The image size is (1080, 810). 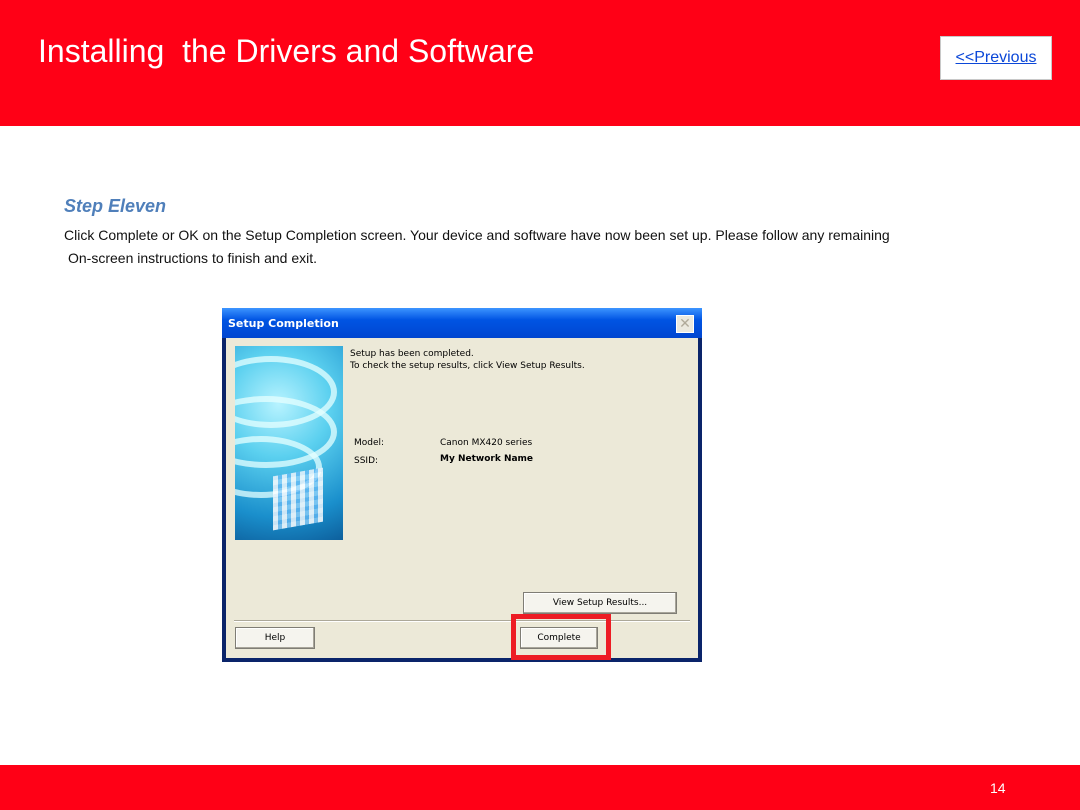 I want to click on dialog-separator, so click(x=462, y=621).